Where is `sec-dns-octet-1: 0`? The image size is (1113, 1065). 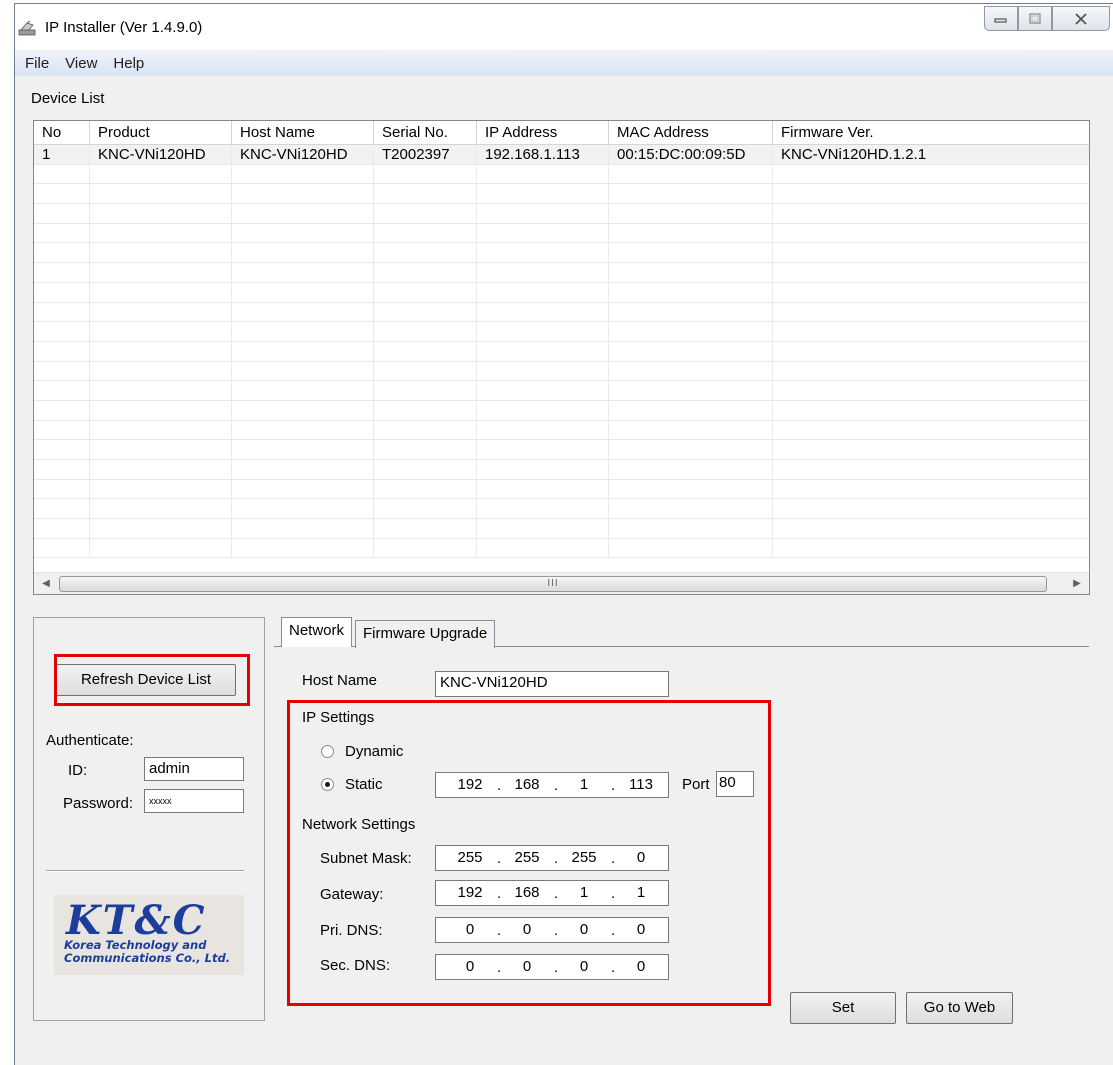
sec-dns-octet-1: 0 is located at coordinates (470, 967).